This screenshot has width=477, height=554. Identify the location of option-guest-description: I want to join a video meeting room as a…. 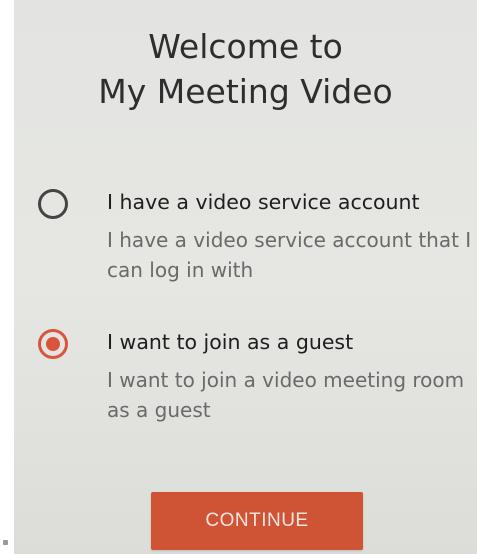
(286, 395).